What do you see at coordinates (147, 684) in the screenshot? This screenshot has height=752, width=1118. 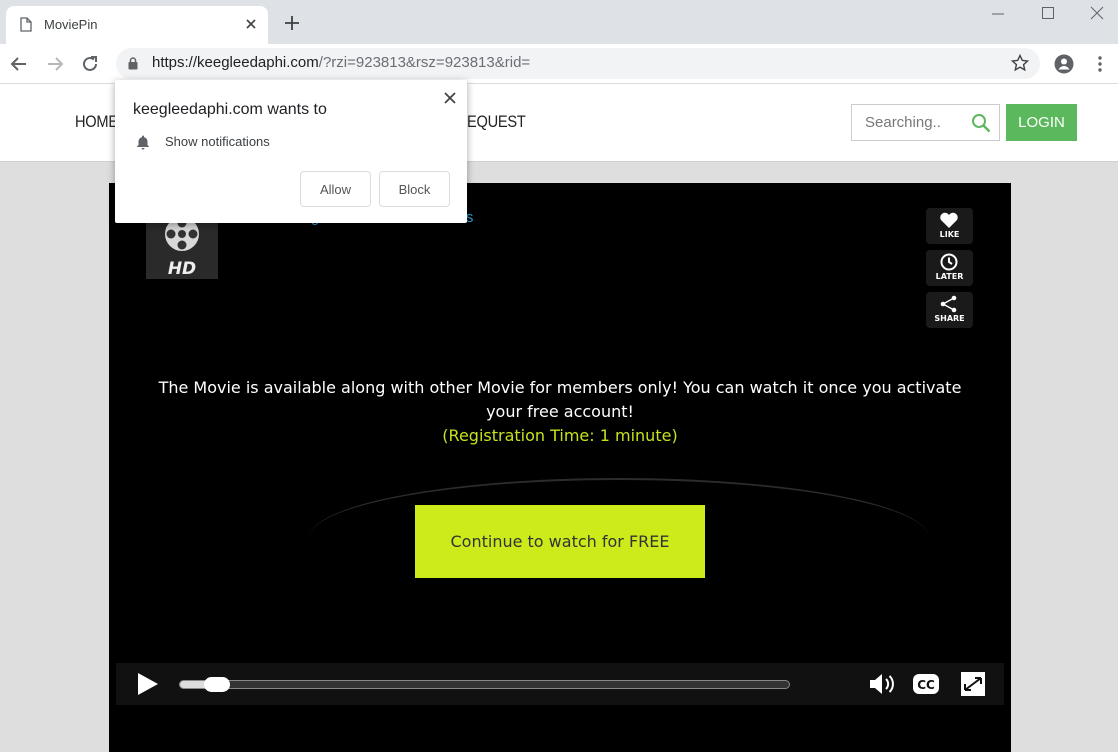 I see `play-icon` at bounding box center [147, 684].